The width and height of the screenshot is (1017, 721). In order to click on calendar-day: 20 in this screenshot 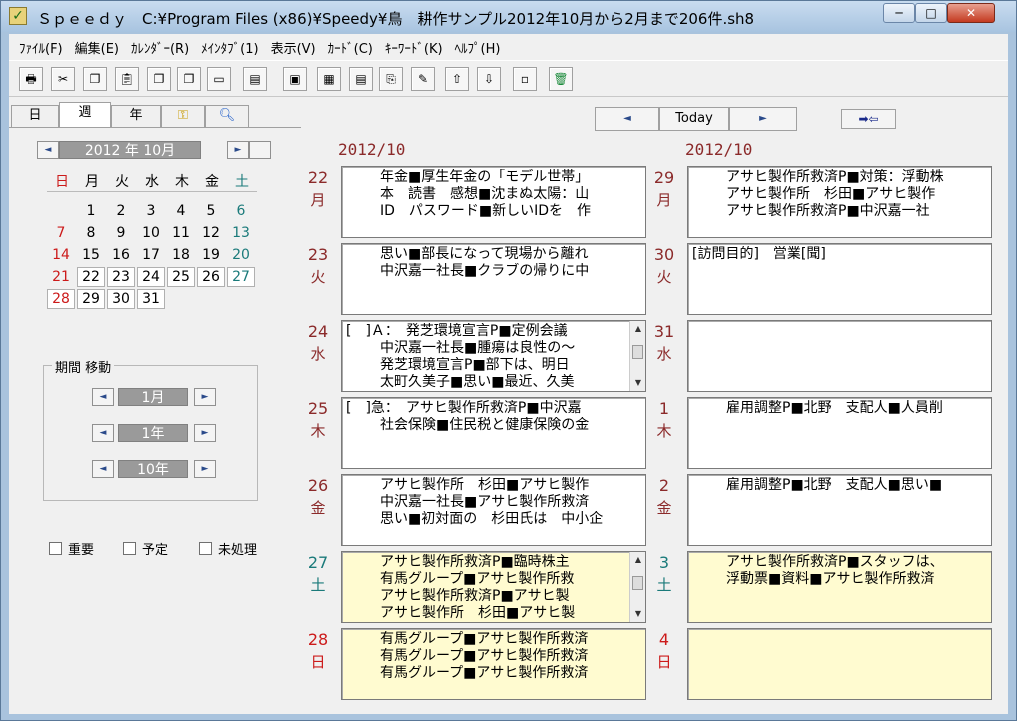, I will do `click(241, 255)`.